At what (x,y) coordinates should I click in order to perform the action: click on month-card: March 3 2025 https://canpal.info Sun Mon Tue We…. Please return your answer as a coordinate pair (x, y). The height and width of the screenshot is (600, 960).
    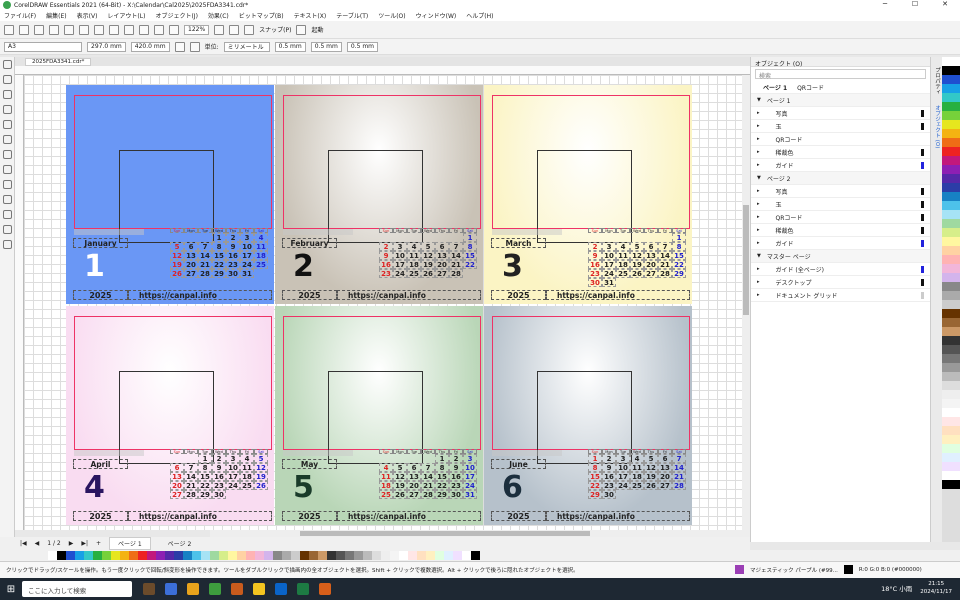
    Looking at the image, I should click on (588, 194).